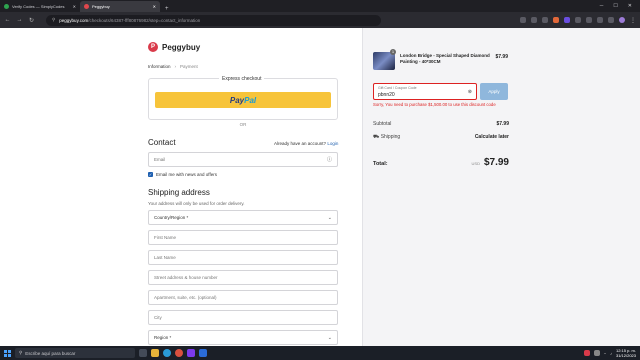 Image resolution: width=640 pixels, height=360 pixels. What do you see at coordinates (494, 91) in the screenshot?
I see `apply-button: Apply` at bounding box center [494, 91].